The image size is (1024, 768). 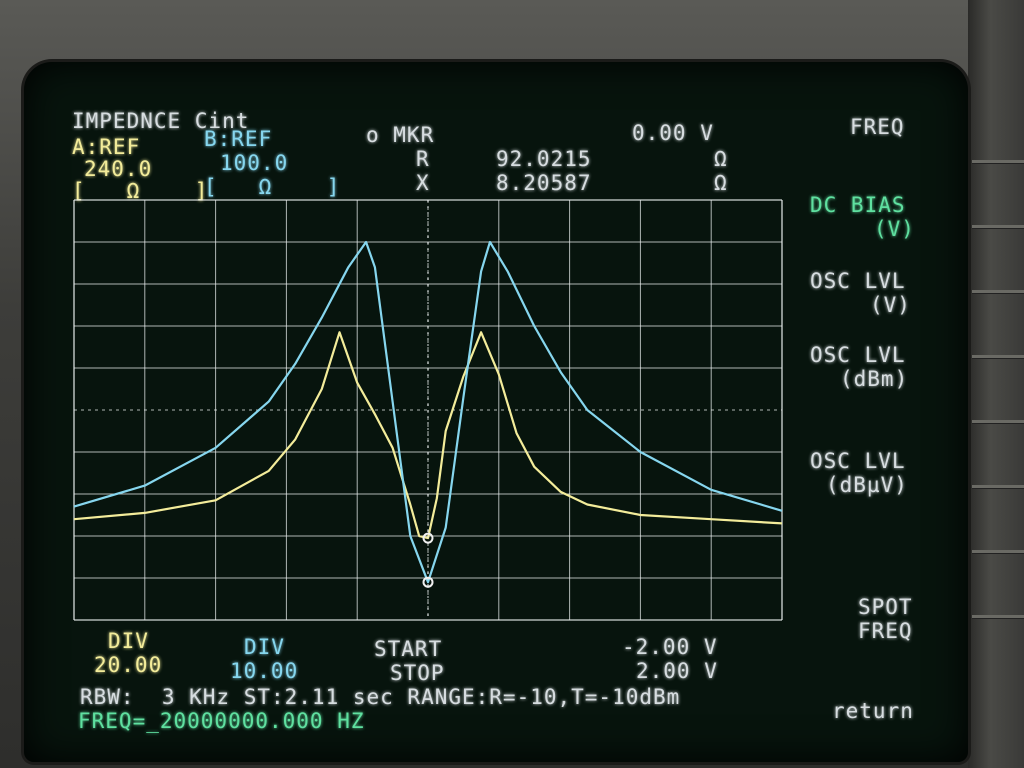 I want to click on div-b-label: DIV, so click(x=264, y=647).